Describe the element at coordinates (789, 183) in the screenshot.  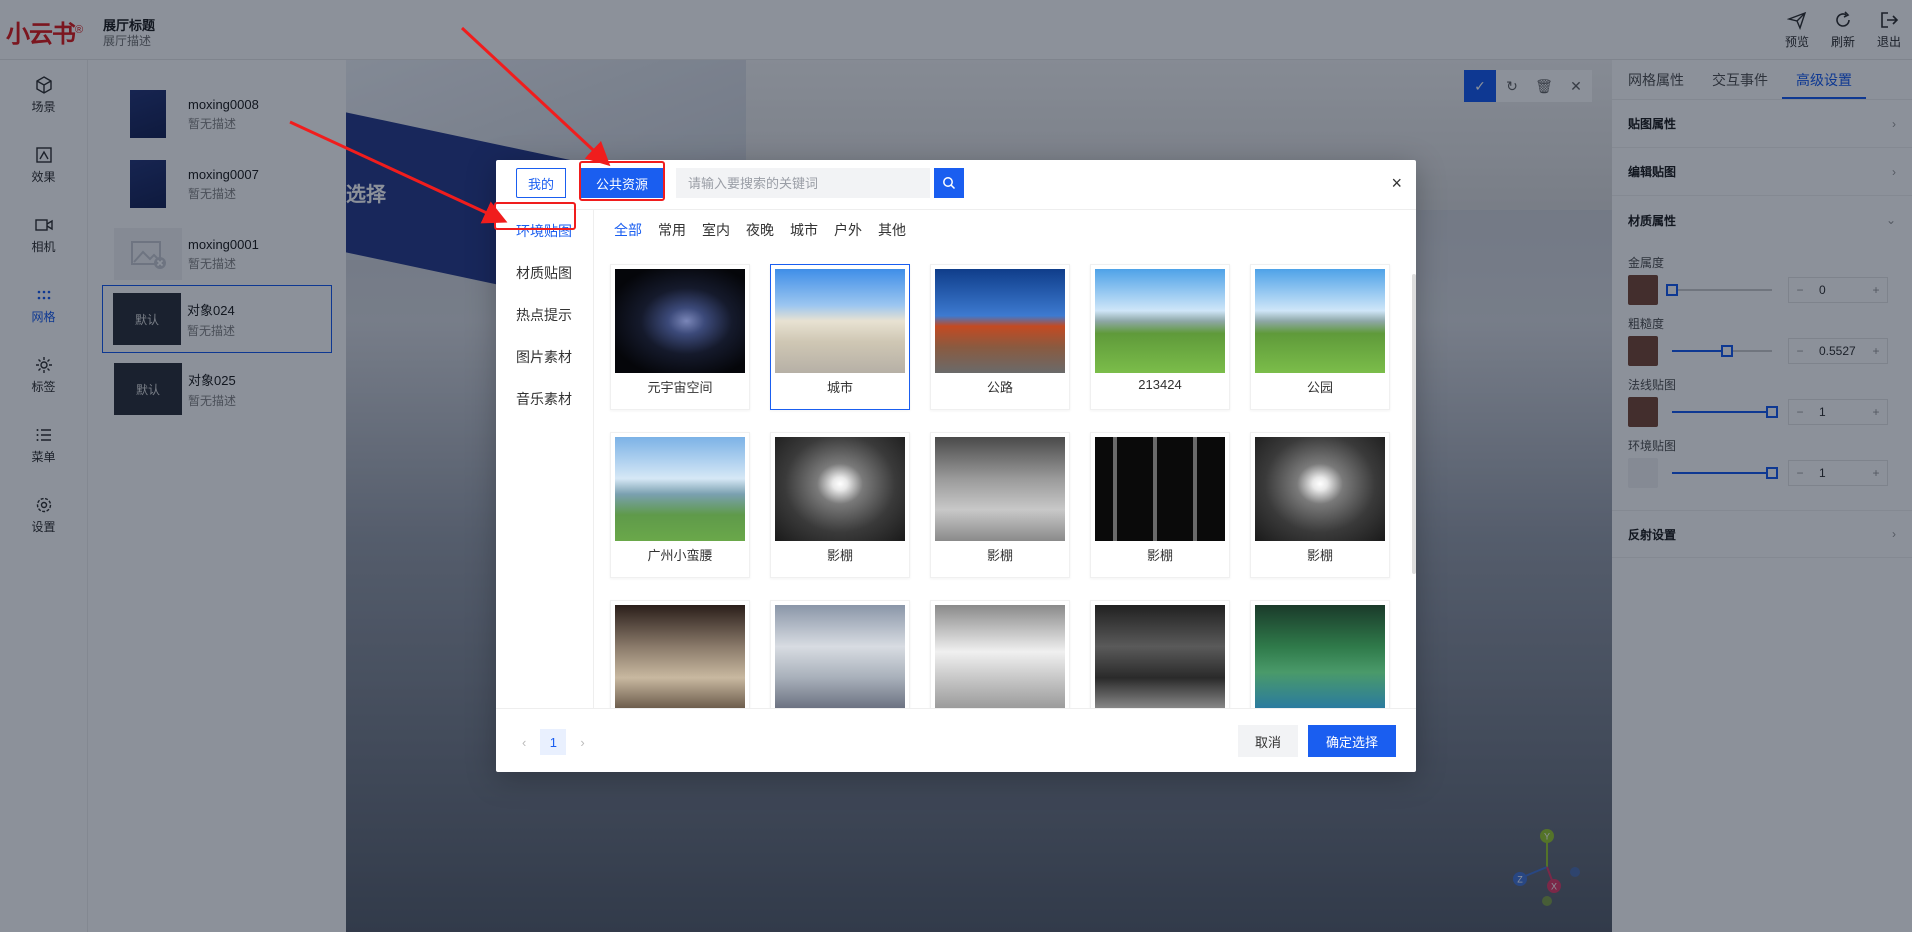
I see `search-input` at that location.